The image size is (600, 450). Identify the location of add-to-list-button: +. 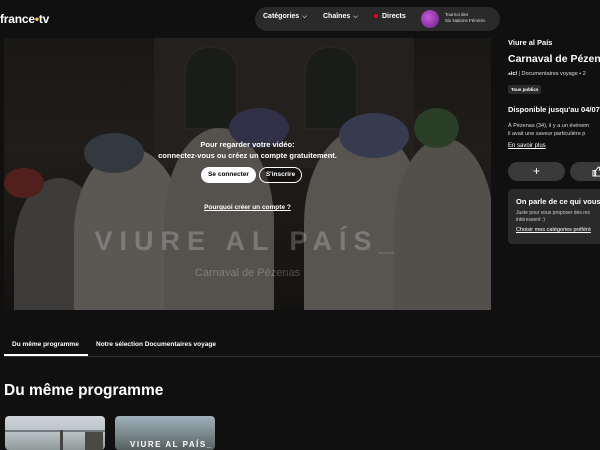
(536, 171).